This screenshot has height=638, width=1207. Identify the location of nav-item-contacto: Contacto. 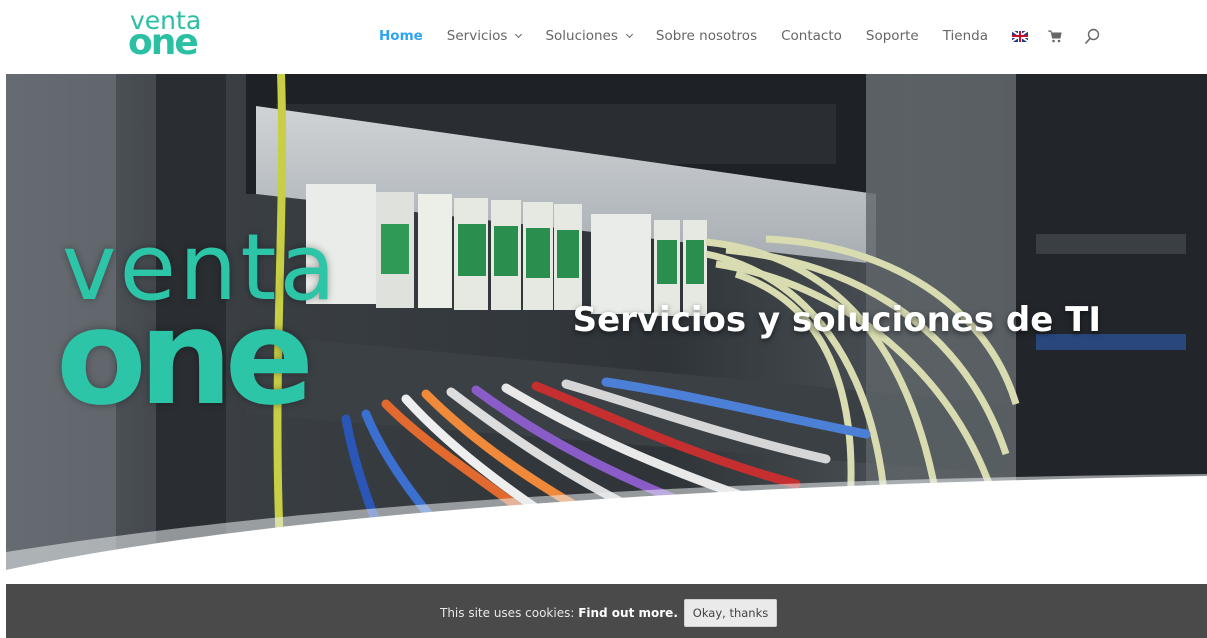
(811, 36).